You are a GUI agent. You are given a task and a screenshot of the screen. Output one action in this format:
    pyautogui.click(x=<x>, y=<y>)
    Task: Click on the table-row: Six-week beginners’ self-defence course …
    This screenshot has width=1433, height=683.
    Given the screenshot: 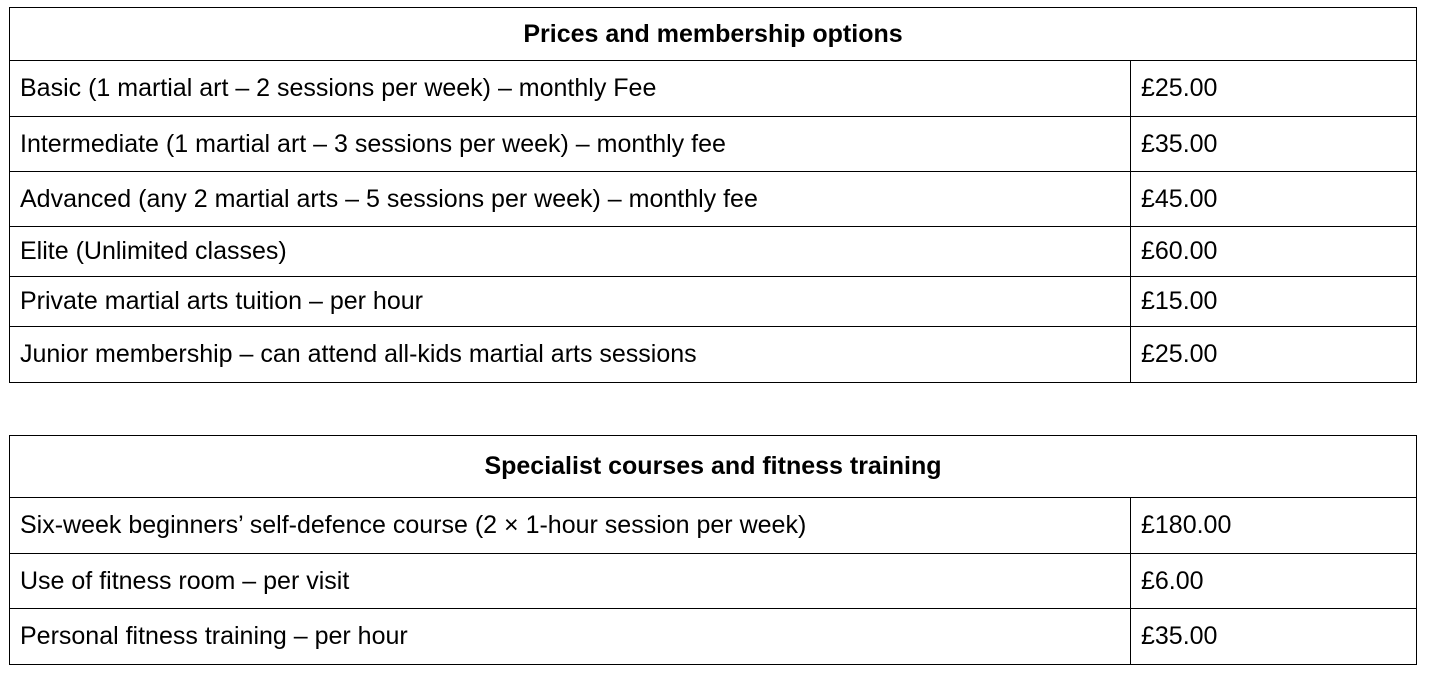 What is the action you would take?
    pyautogui.click(x=713, y=525)
    